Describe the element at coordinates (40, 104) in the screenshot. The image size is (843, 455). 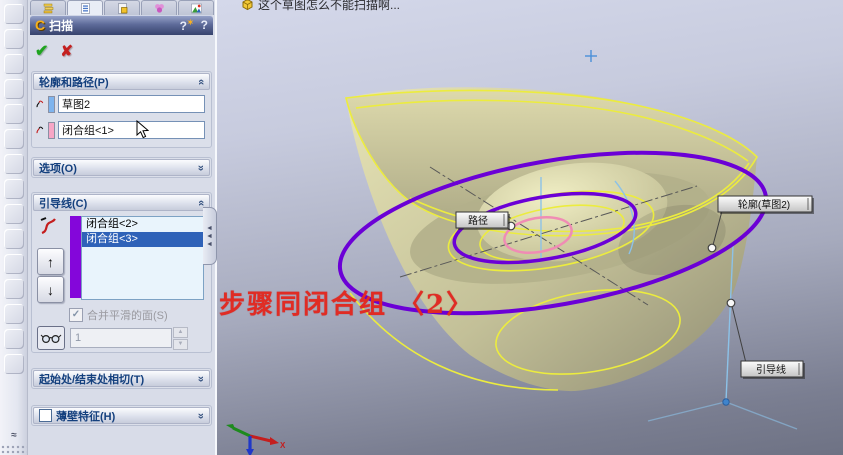
I see `sweep-profile-icon` at that location.